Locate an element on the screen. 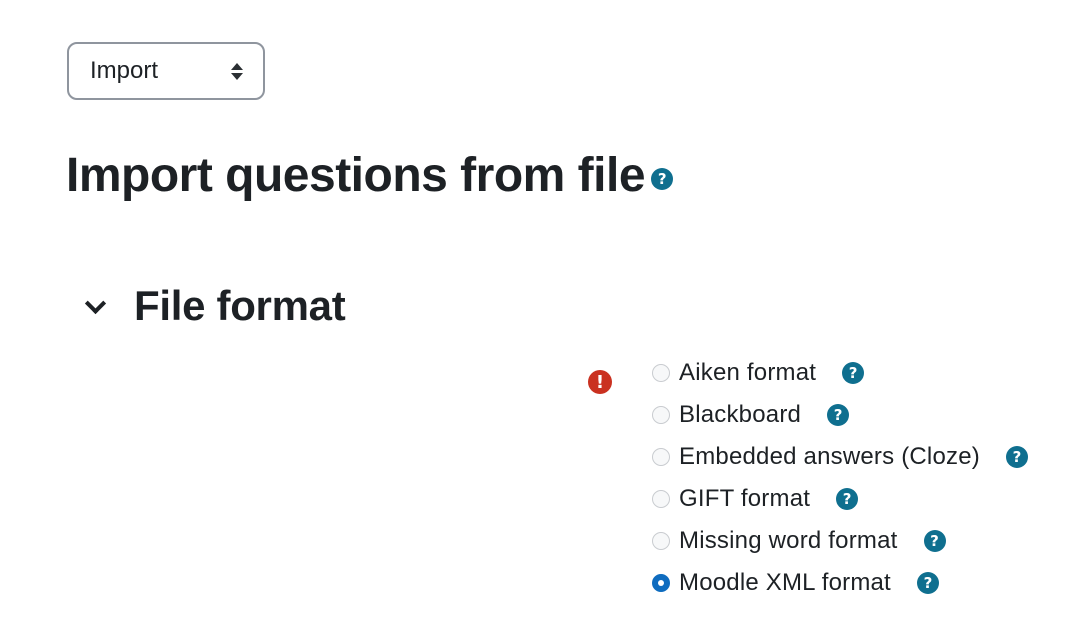  select-caret-icon is located at coordinates (237, 71).